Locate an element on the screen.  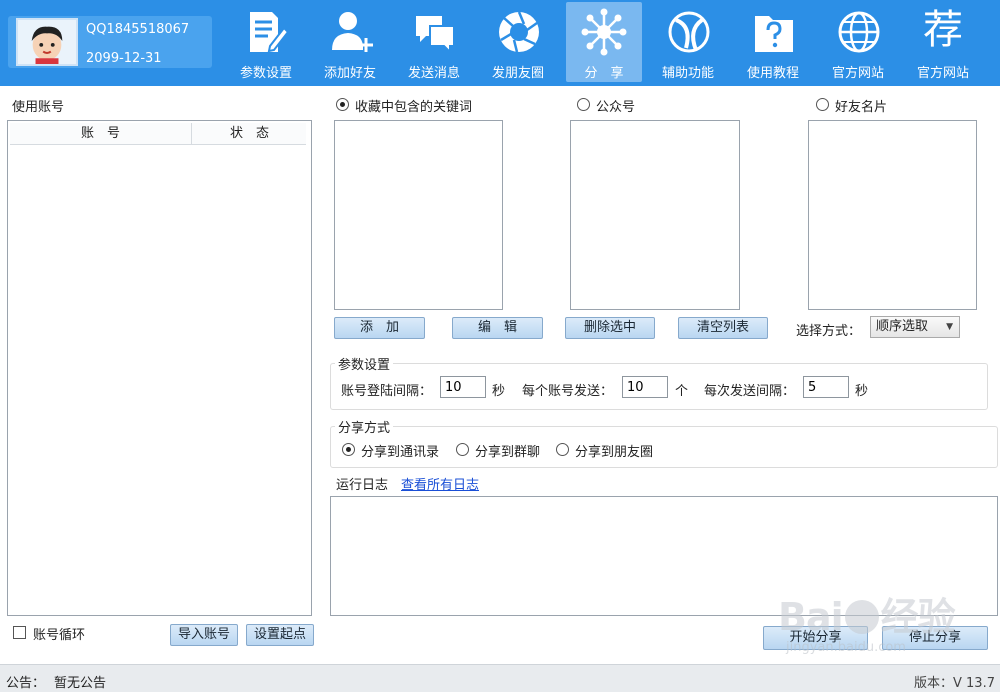
recommend-char-icon: 荐 is located at coordinates (943, 30).